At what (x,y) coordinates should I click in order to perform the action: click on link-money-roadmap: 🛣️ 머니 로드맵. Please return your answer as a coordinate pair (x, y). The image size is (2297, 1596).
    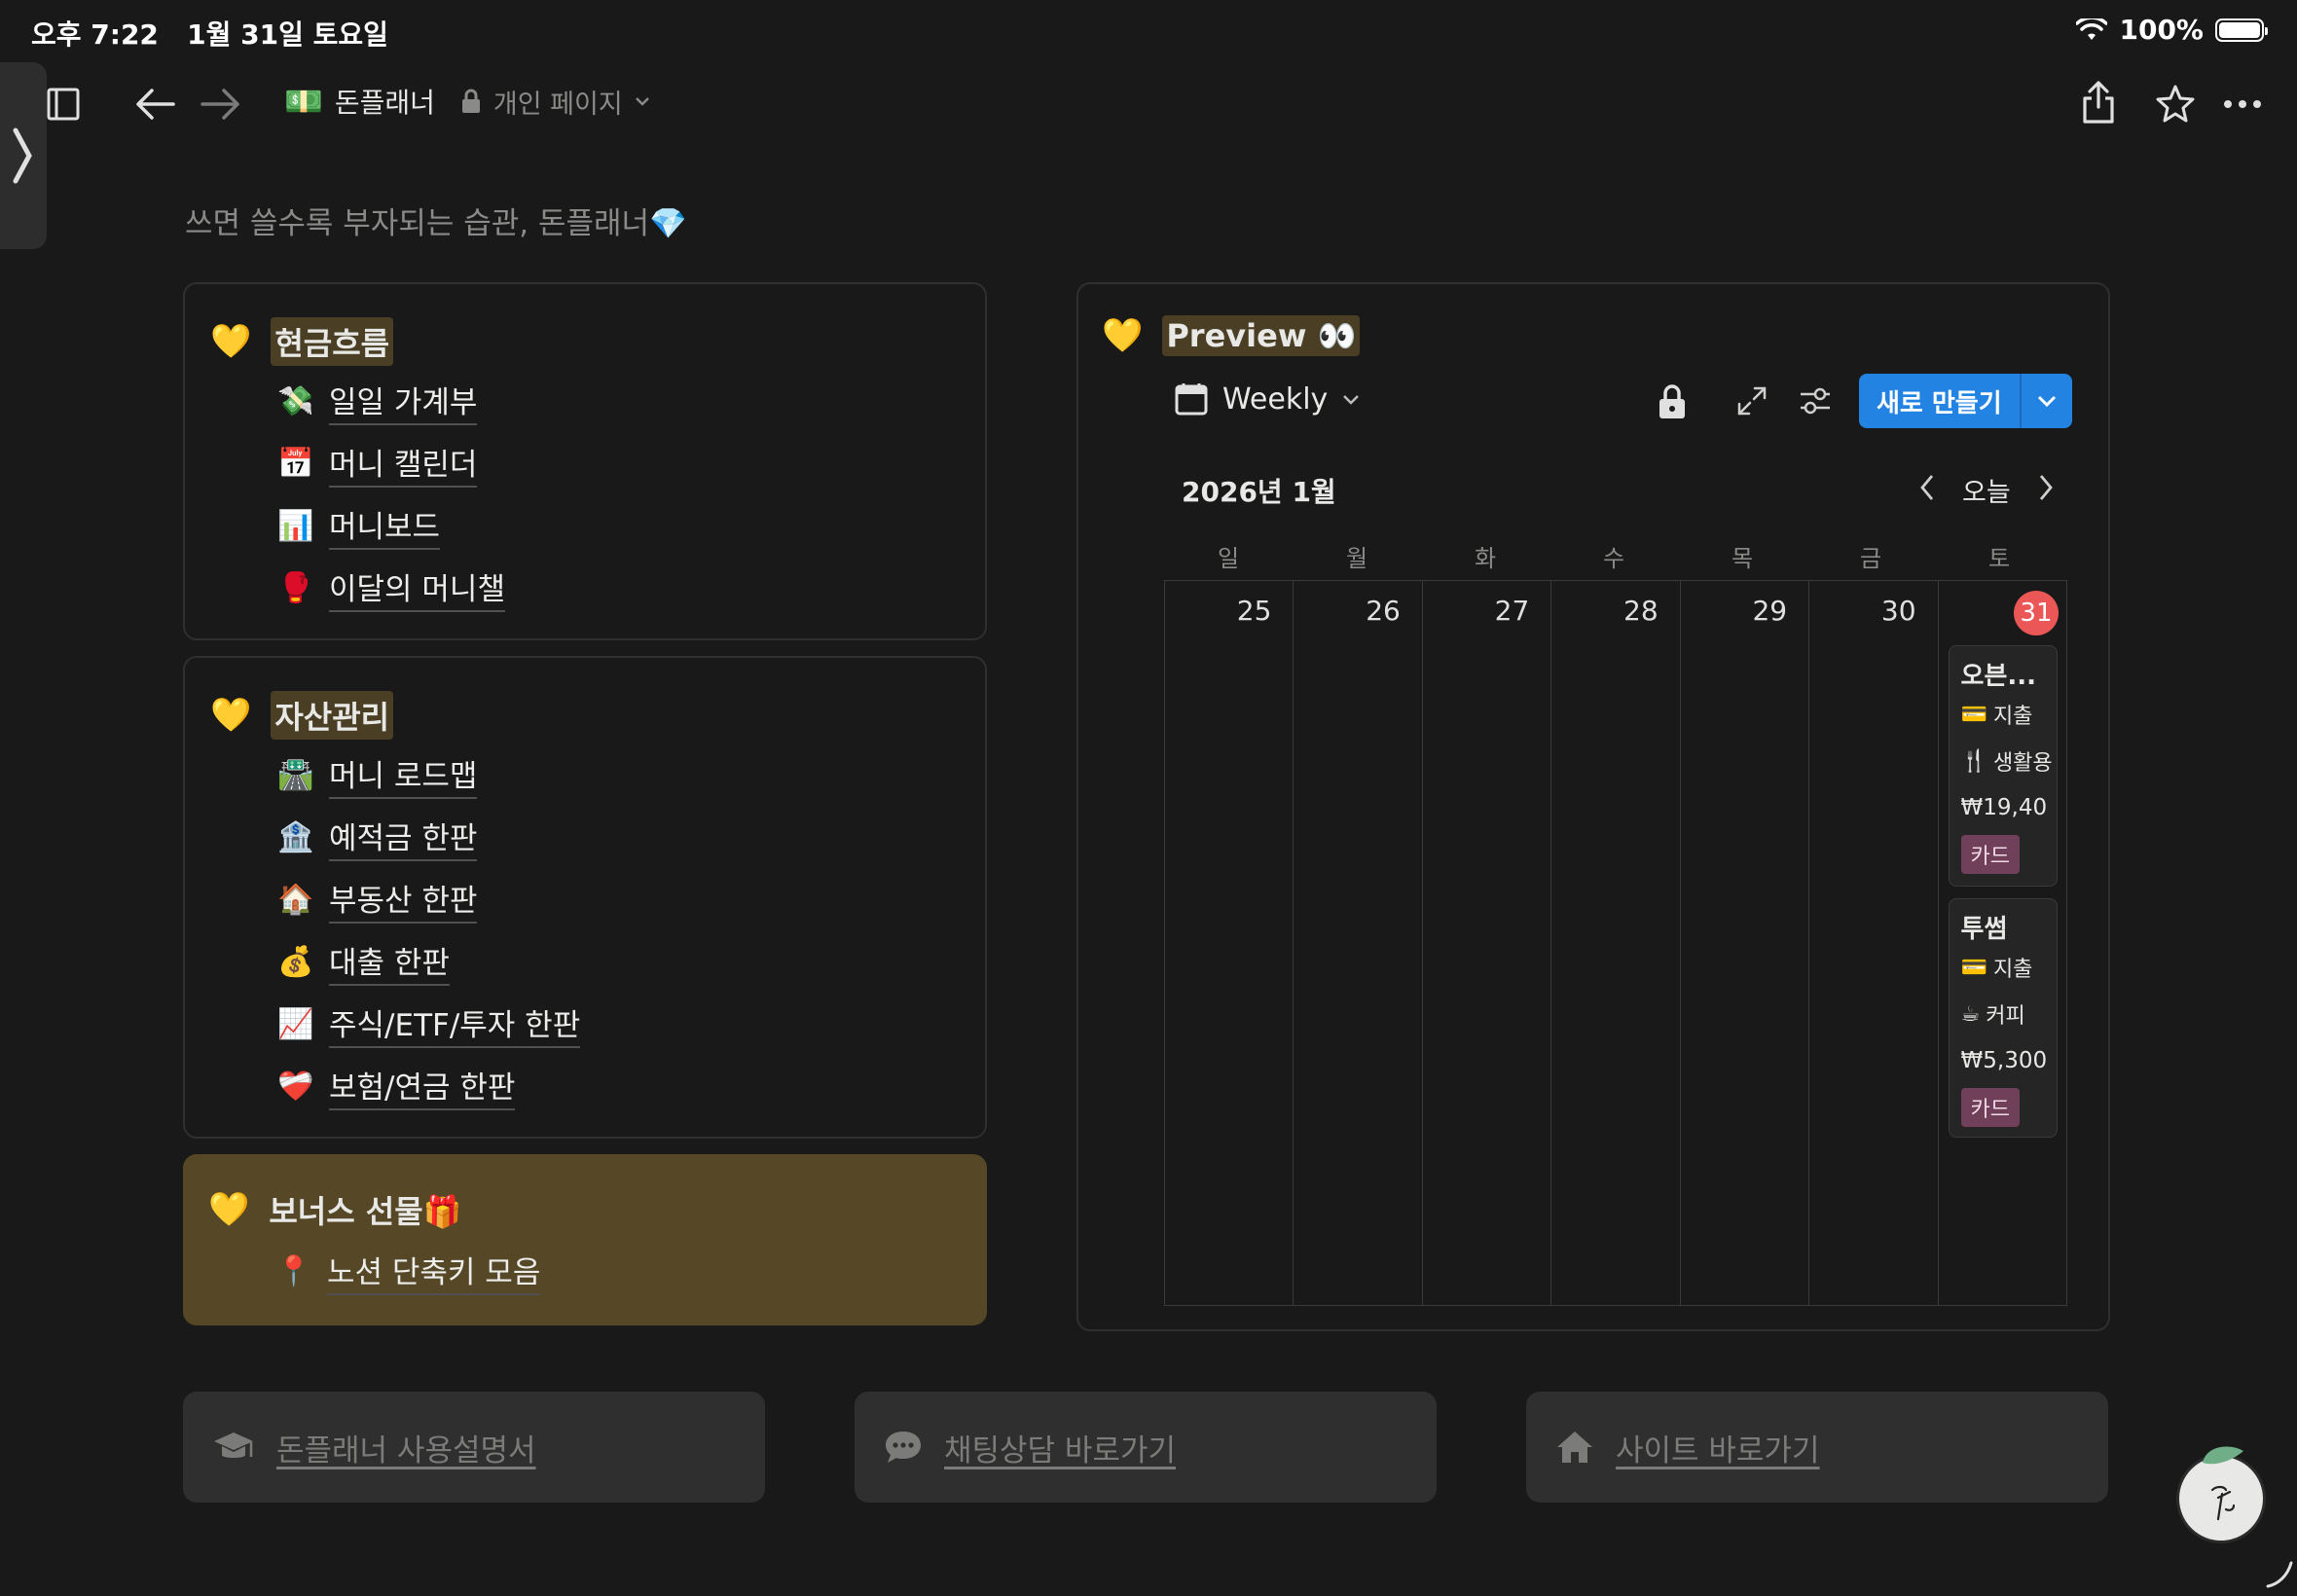
    Looking at the image, I should click on (377, 775).